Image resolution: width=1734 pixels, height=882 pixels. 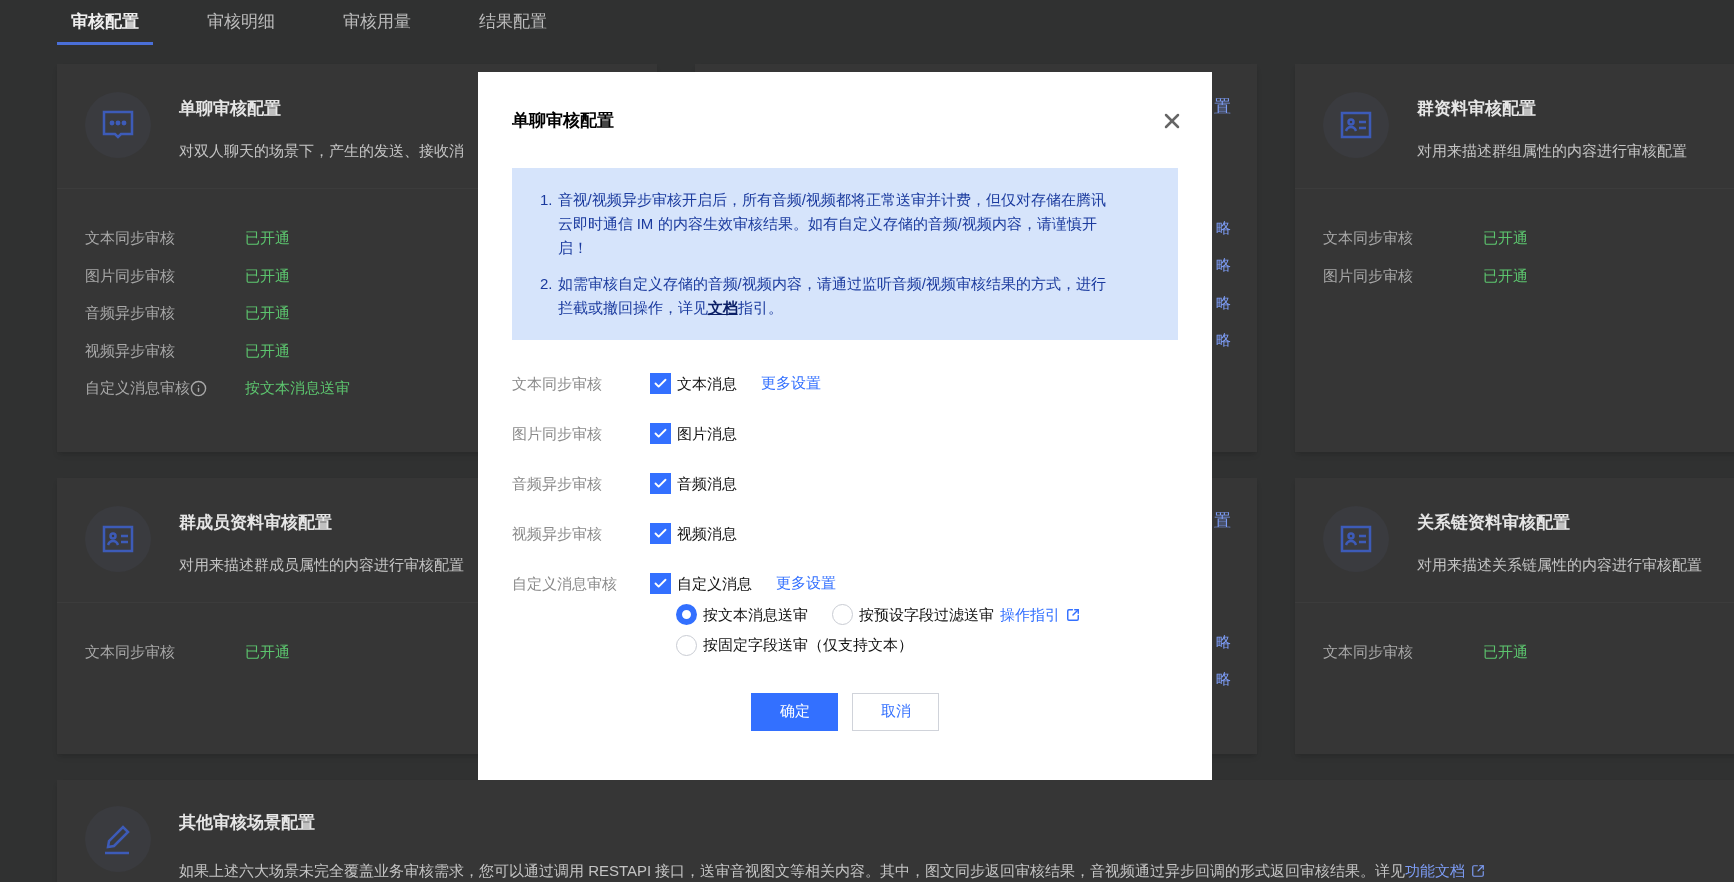 I want to click on form-label: 文本同步审核, so click(x=557, y=383).